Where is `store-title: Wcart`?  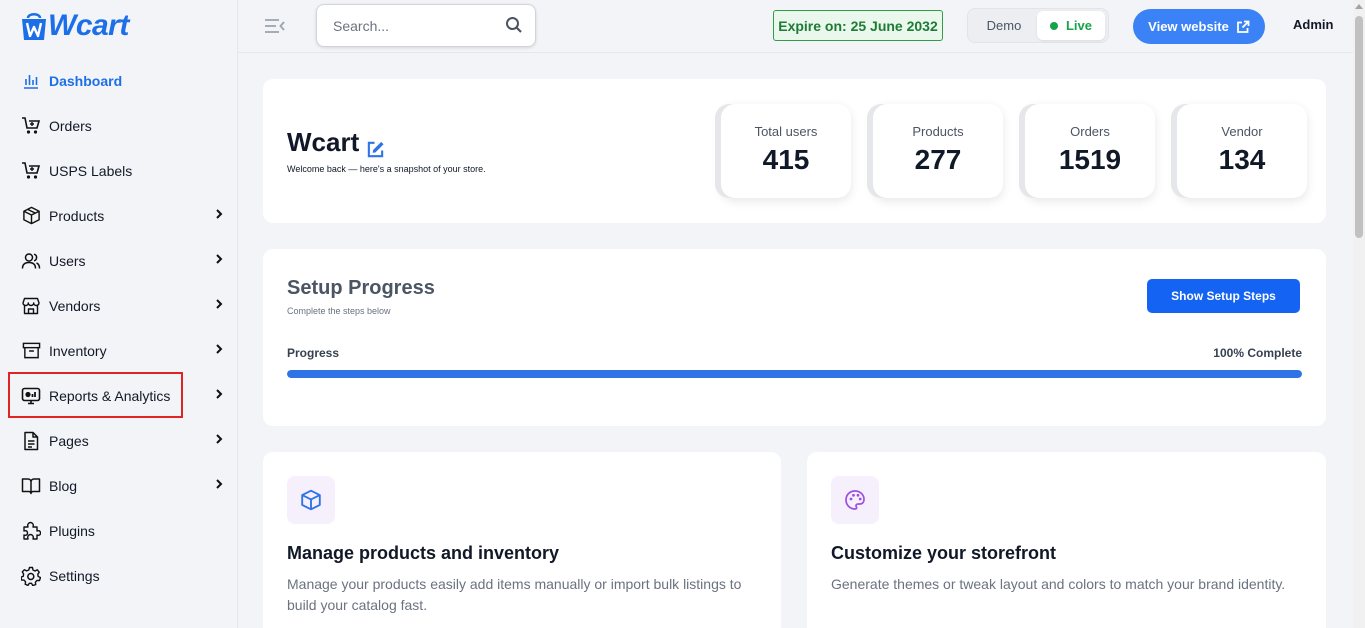 store-title: Wcart is located at coordinates (336, 142).